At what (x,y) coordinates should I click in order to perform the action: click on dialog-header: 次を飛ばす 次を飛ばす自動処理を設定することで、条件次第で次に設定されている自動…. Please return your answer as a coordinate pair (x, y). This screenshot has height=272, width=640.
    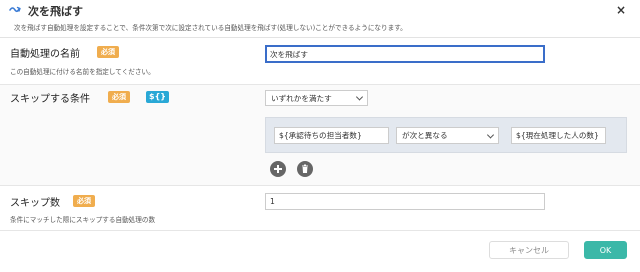
    Looking at the image, I should click on (320, 19).